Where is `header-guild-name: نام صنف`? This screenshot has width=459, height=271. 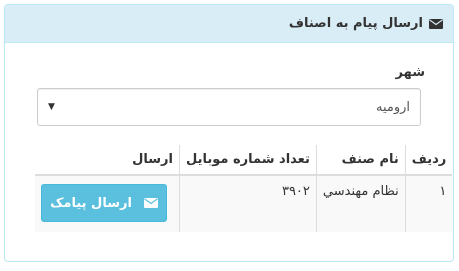
header-guild-name: نام صنف is located at coordinates (360, 160).